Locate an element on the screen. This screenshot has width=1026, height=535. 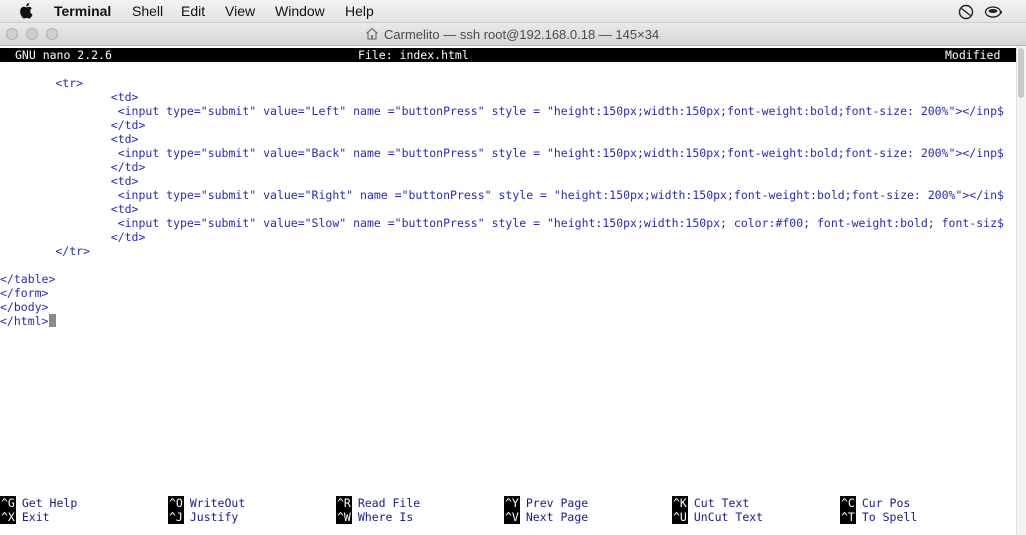
shortcut-next-page: ^V Next Page is located at coordinates (546, 517).